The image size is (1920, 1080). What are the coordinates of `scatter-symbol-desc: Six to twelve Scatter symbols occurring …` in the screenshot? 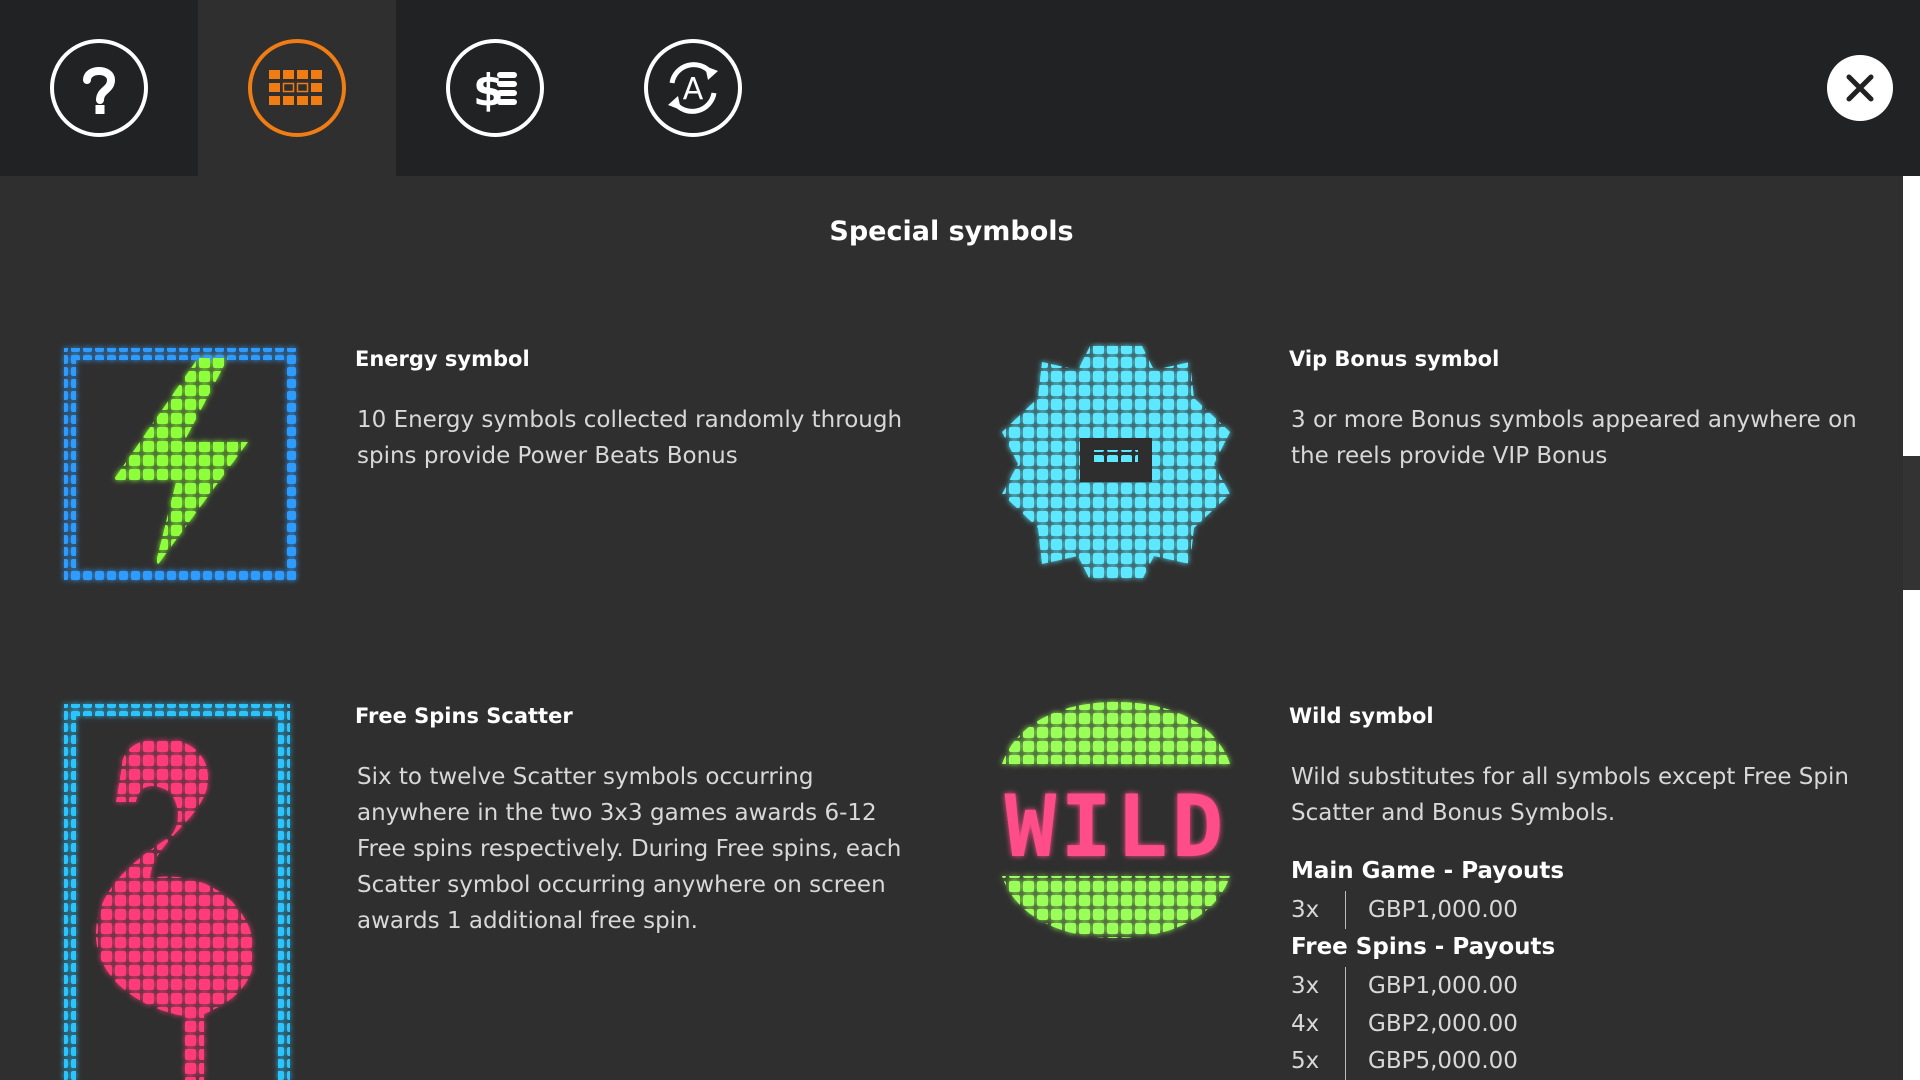 It's located at (629, 849).